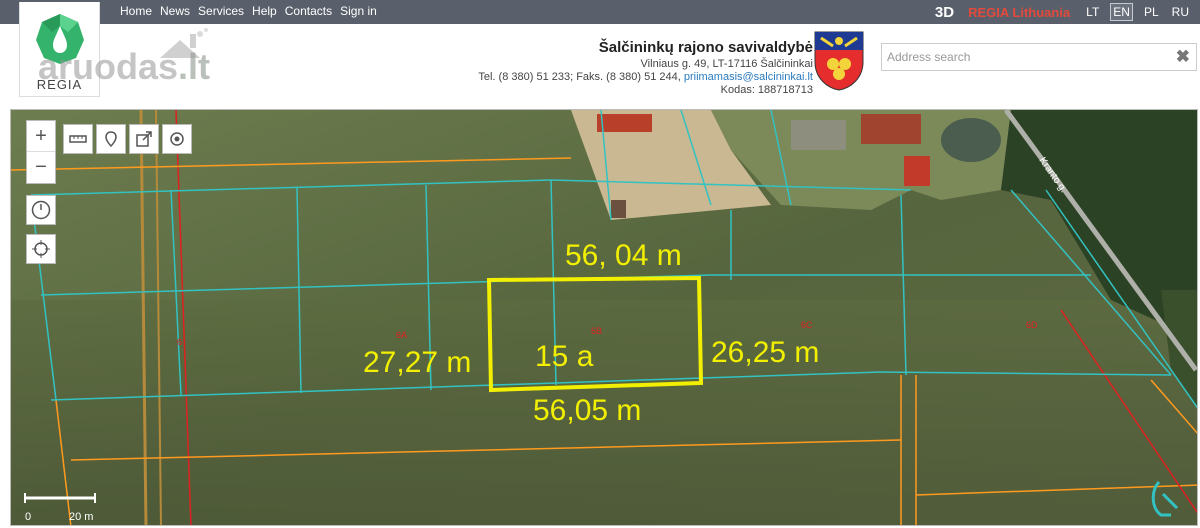 This screenshot has height=528, width=1200. I want to click on lang-pl: PL, so click(1151, 12).